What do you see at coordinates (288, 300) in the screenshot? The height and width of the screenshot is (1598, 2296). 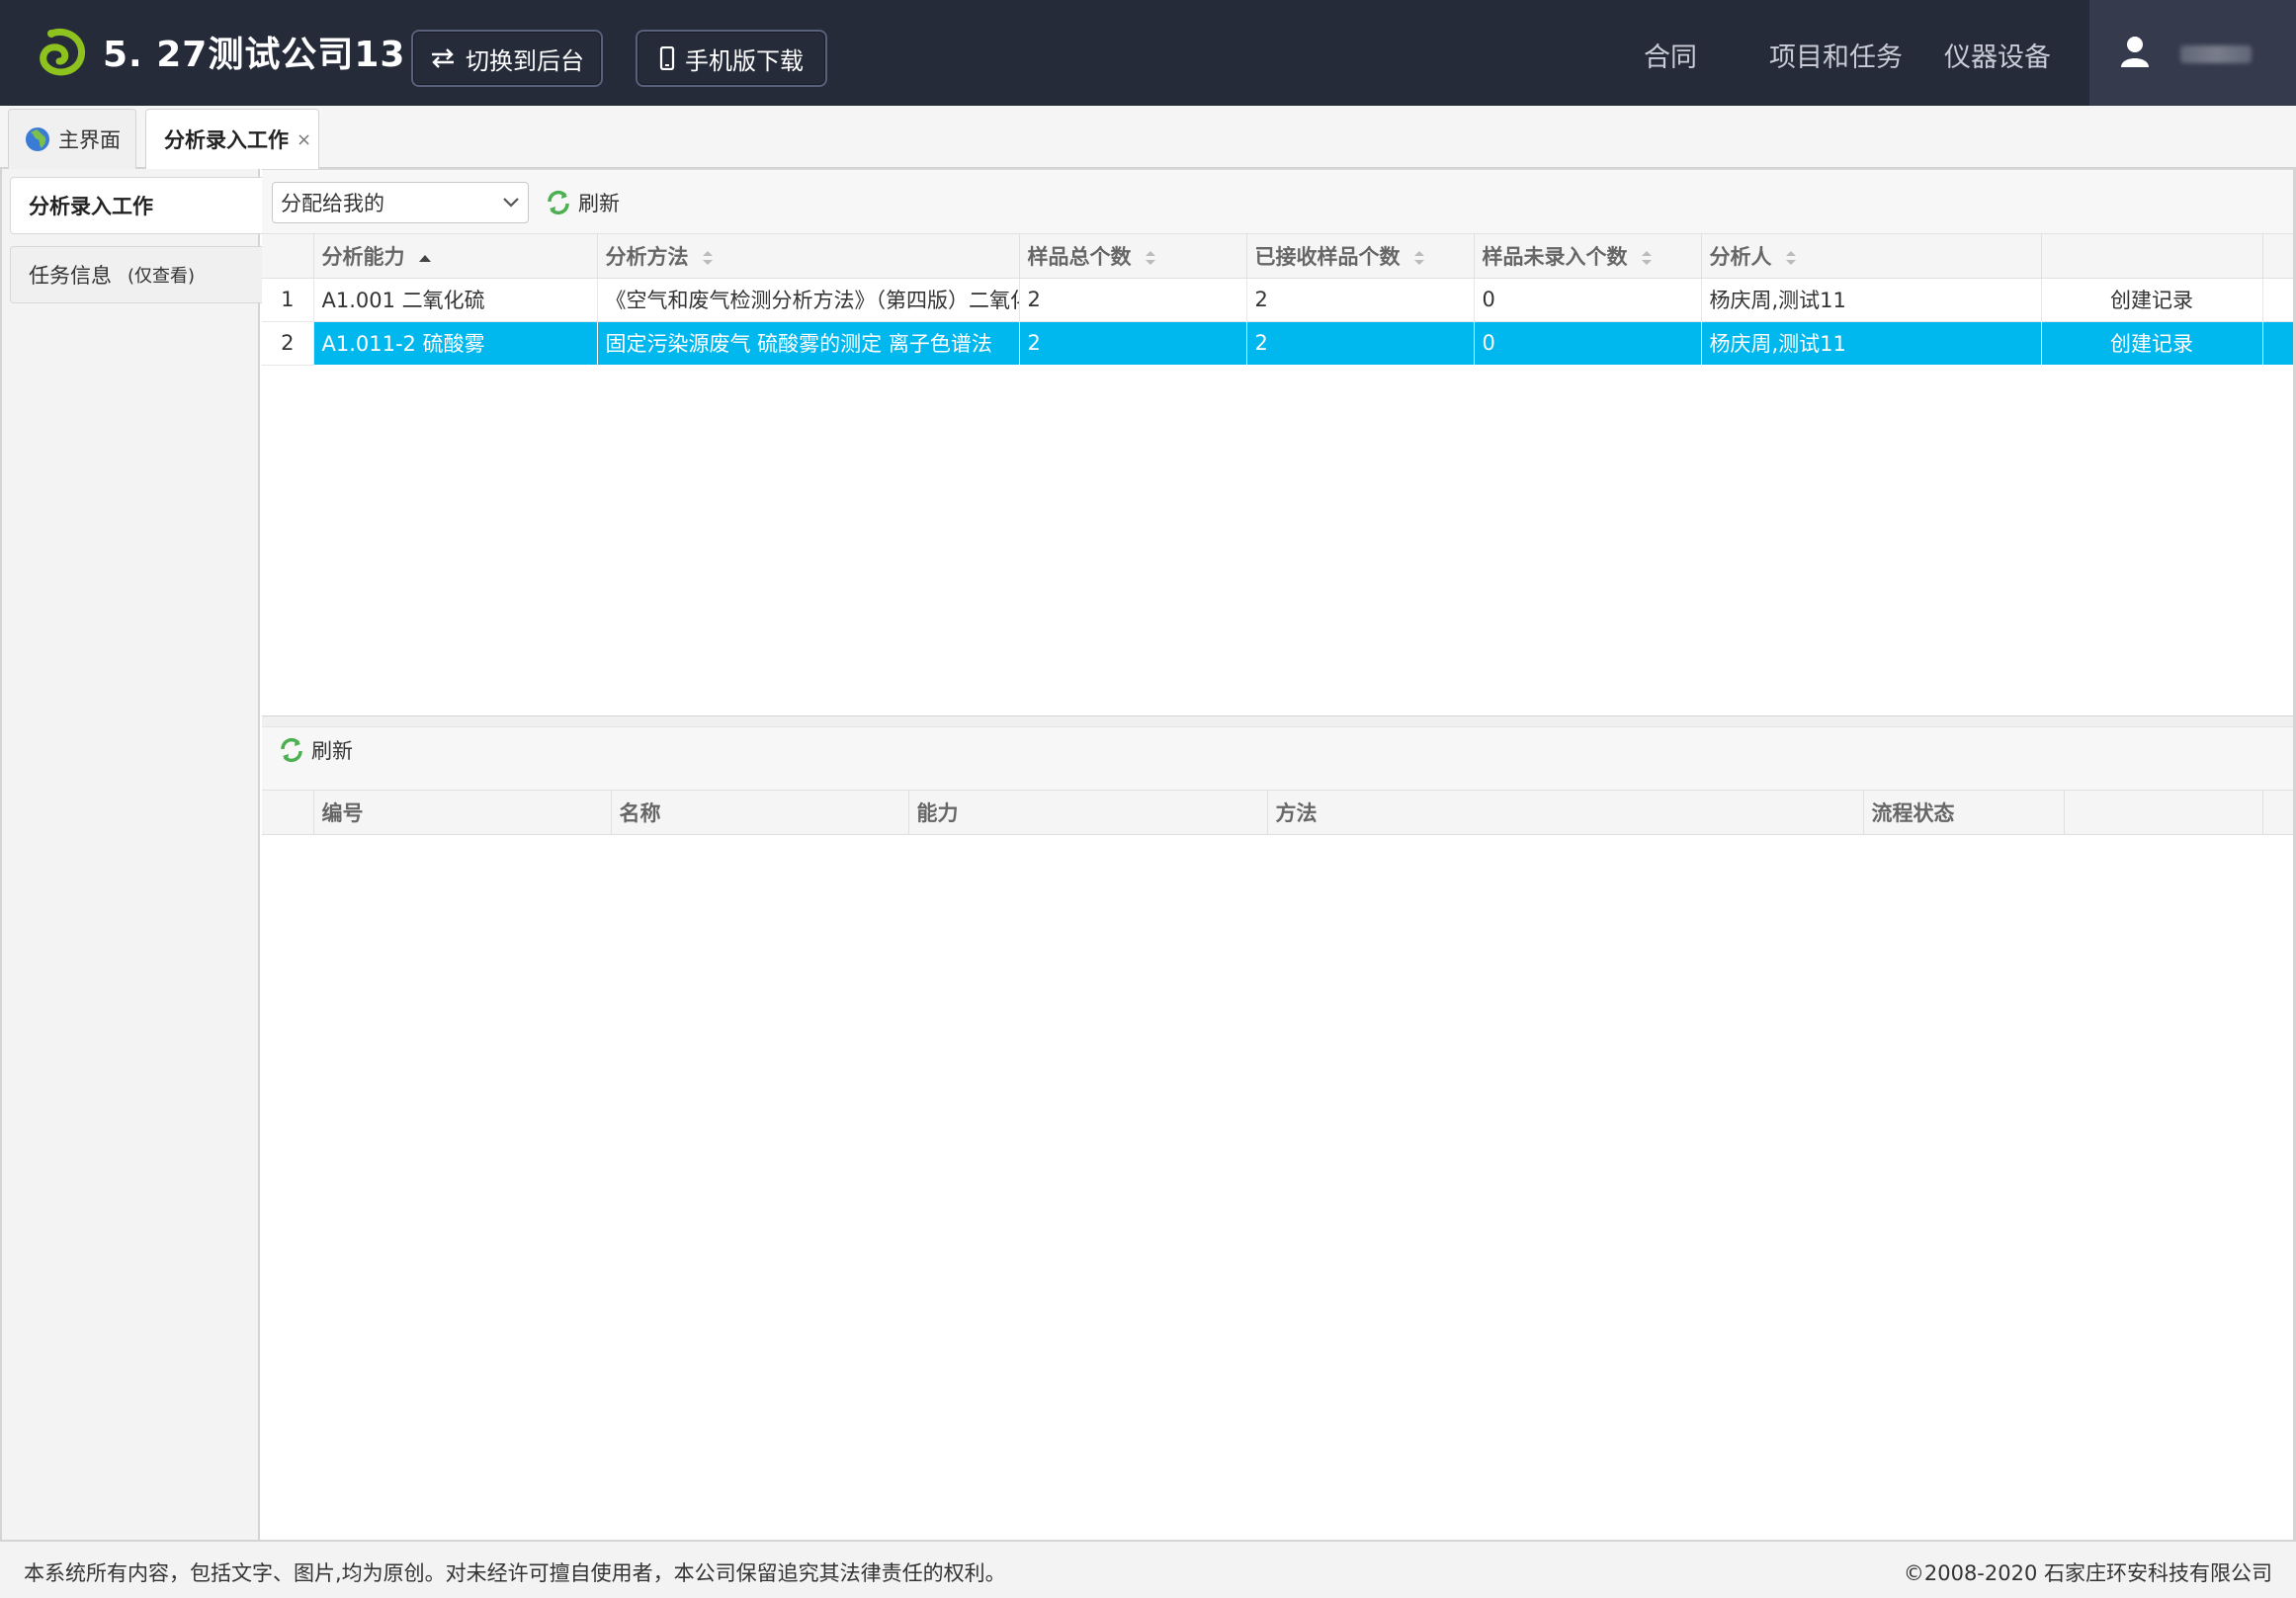 I see `row-number: 1` at bounding box center [288, 300].